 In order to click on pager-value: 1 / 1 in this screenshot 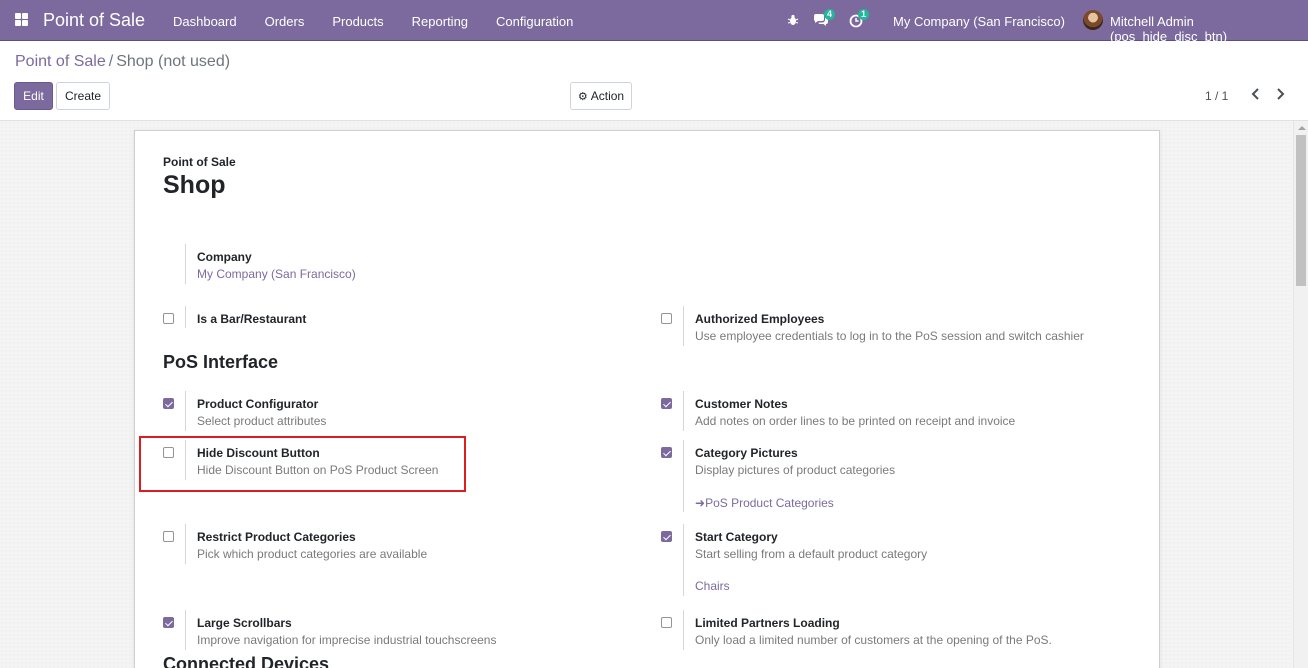, I will do `click(1216, 96)`.